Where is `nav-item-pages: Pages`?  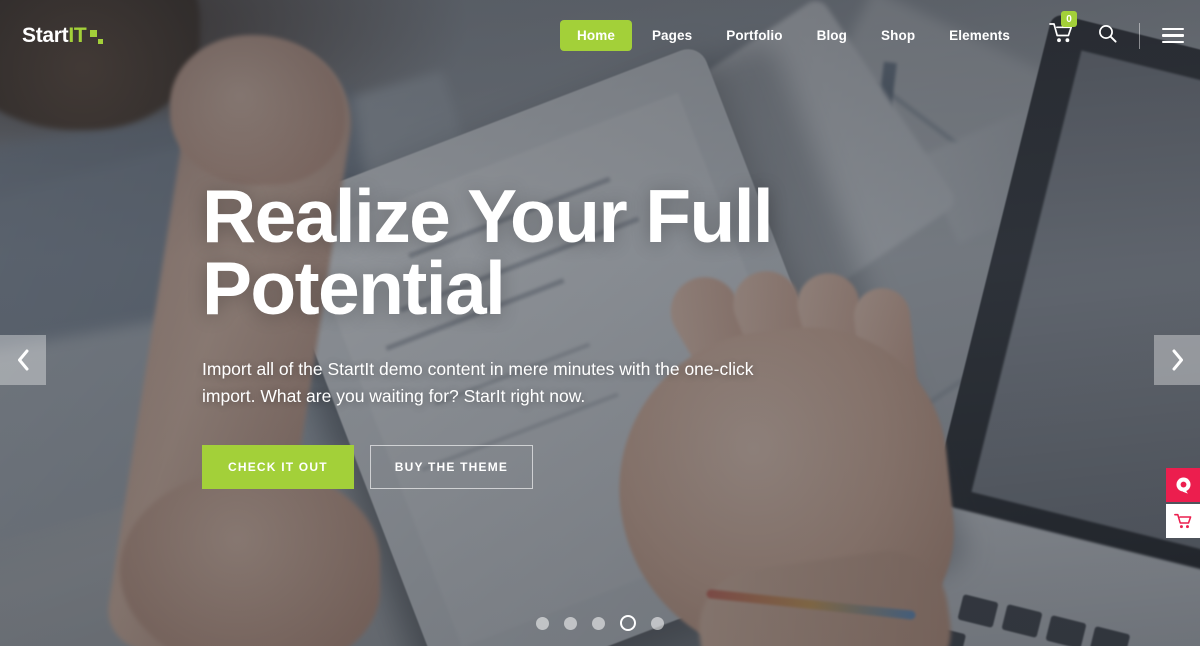
nav-item-pages: Pages is located at coordinates (672, 36).